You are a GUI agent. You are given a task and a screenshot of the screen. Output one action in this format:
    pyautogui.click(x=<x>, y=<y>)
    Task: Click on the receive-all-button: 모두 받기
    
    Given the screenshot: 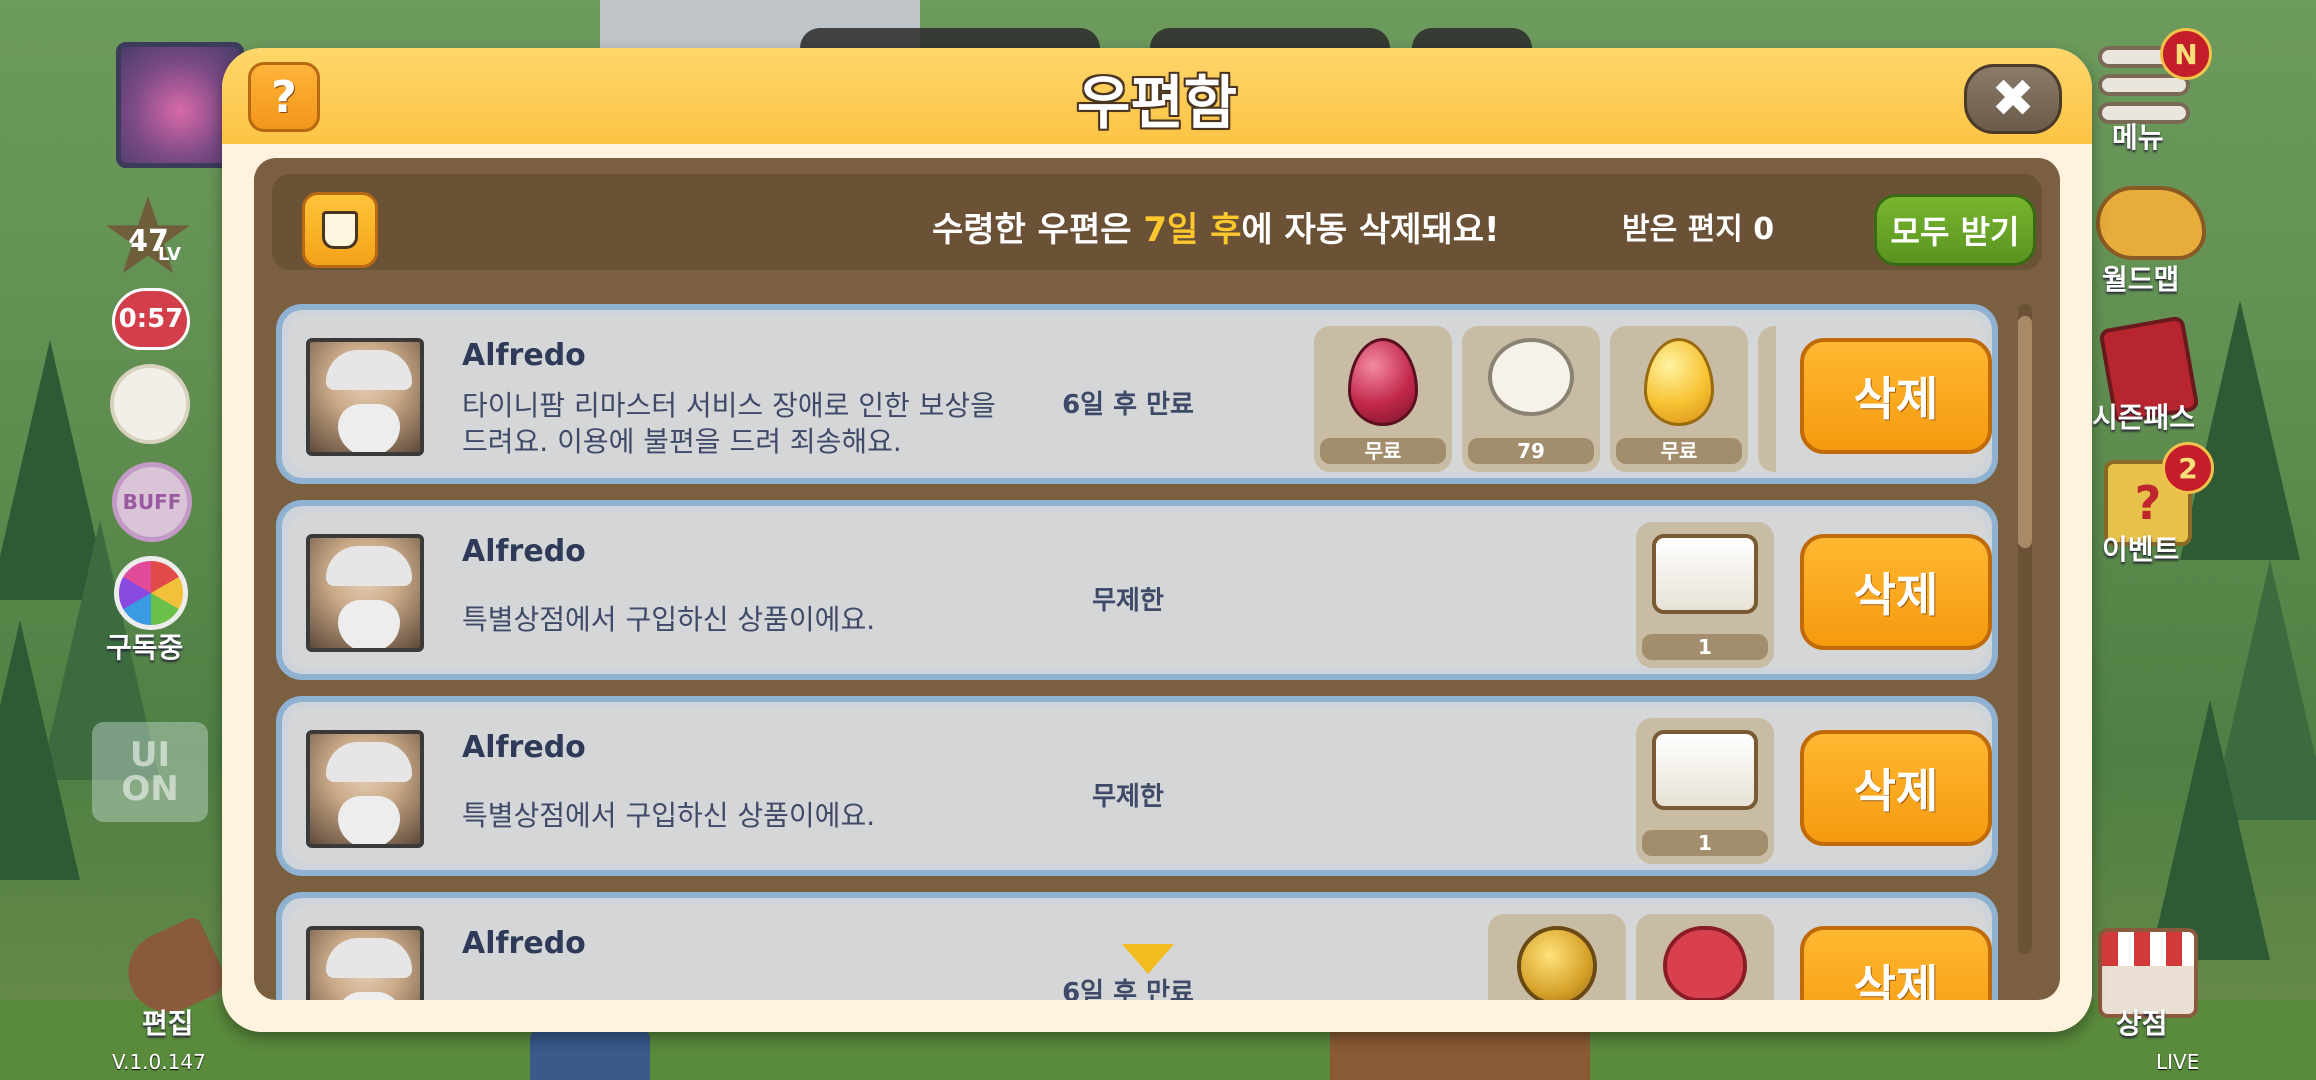 What is the action you would take?
    pyautogui.click(x=1955, y=230)
    